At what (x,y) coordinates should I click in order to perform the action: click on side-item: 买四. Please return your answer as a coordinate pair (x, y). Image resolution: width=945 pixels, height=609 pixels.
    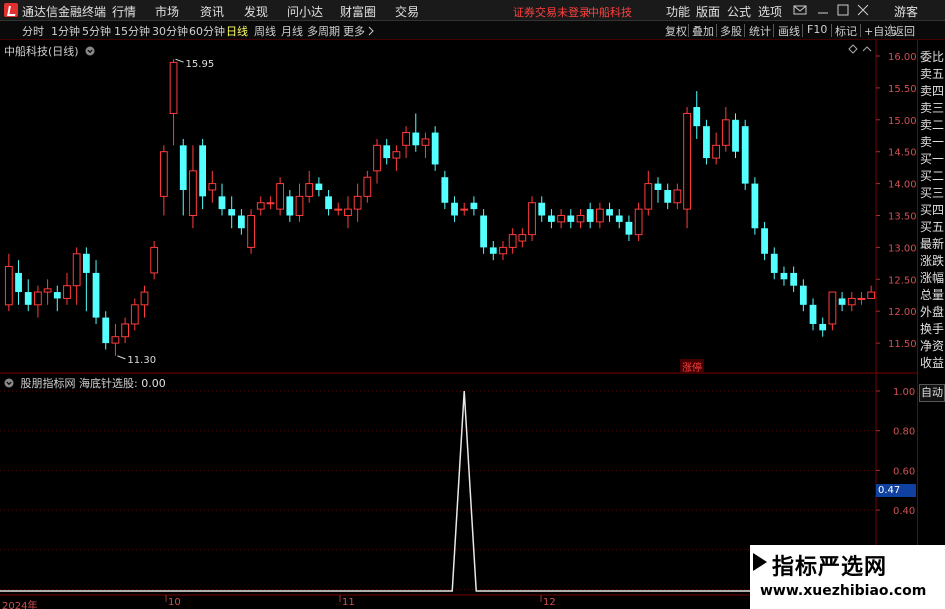
    Looking at the image, I should click on (932, 209).